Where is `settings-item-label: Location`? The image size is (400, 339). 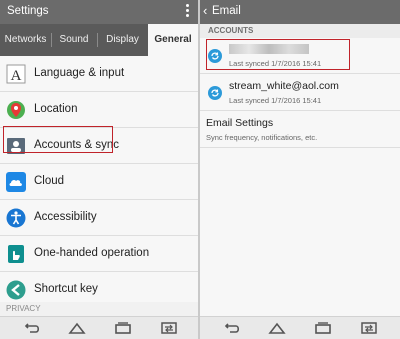 settings-item-label: Location is located at coordinates (56, 109).